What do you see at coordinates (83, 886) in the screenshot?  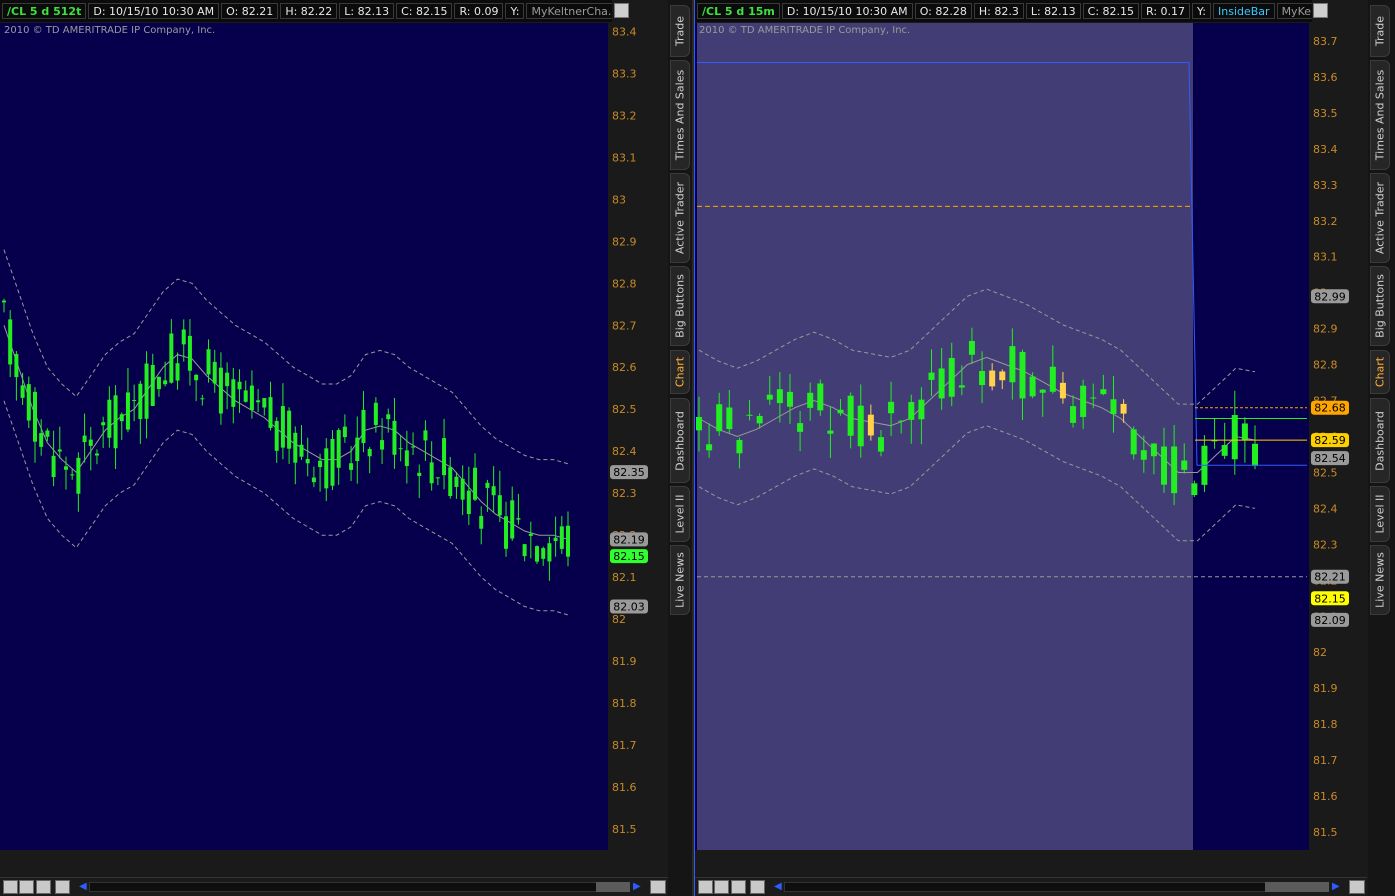 I see `left-scroll-left-icon: ◀` at bounding box center [83, 886].